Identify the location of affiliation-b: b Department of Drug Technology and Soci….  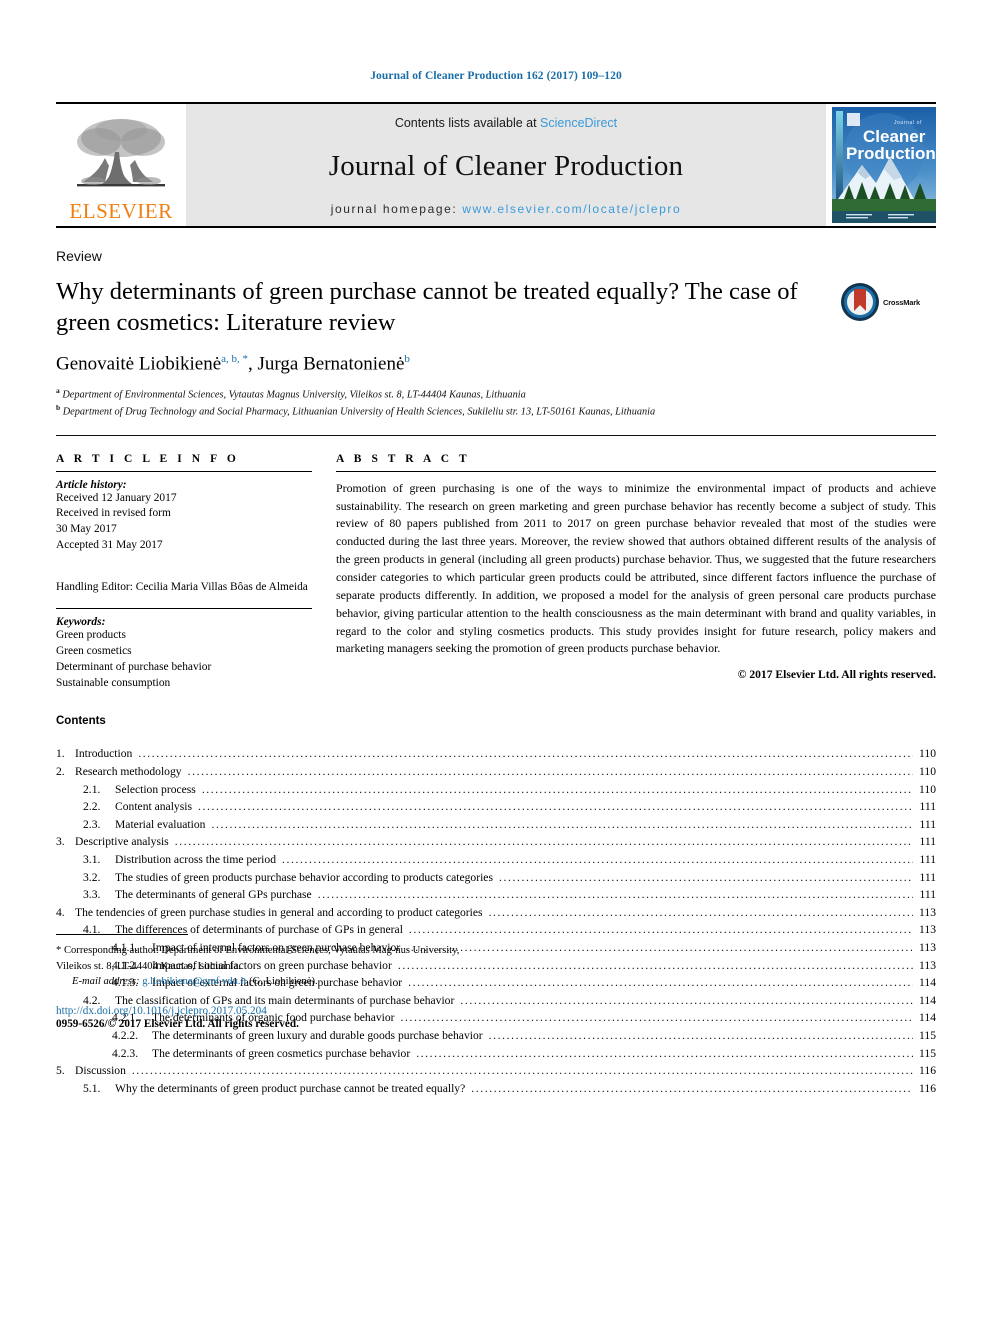
(496, 411).